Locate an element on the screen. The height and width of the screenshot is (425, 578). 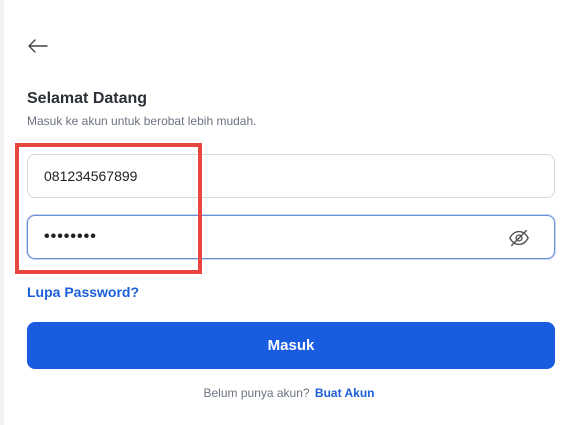
signup-link: Buat Akun is located at coordinates (345, 393).